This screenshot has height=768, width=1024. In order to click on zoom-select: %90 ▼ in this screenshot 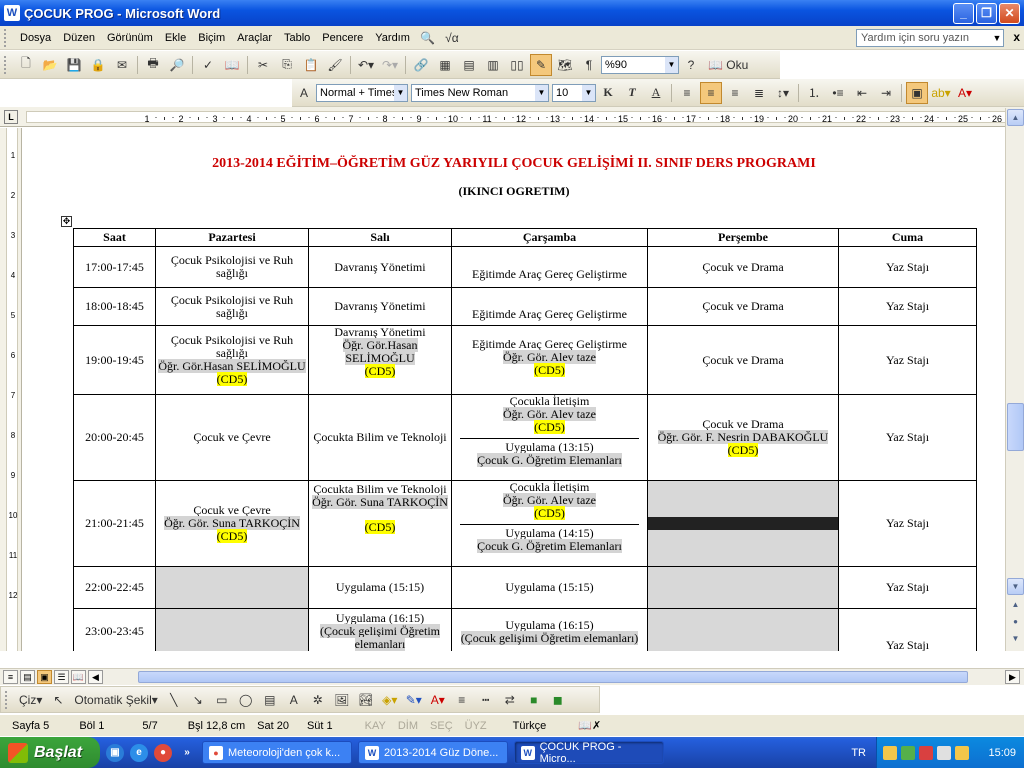, I will do `click(640, 64)`.